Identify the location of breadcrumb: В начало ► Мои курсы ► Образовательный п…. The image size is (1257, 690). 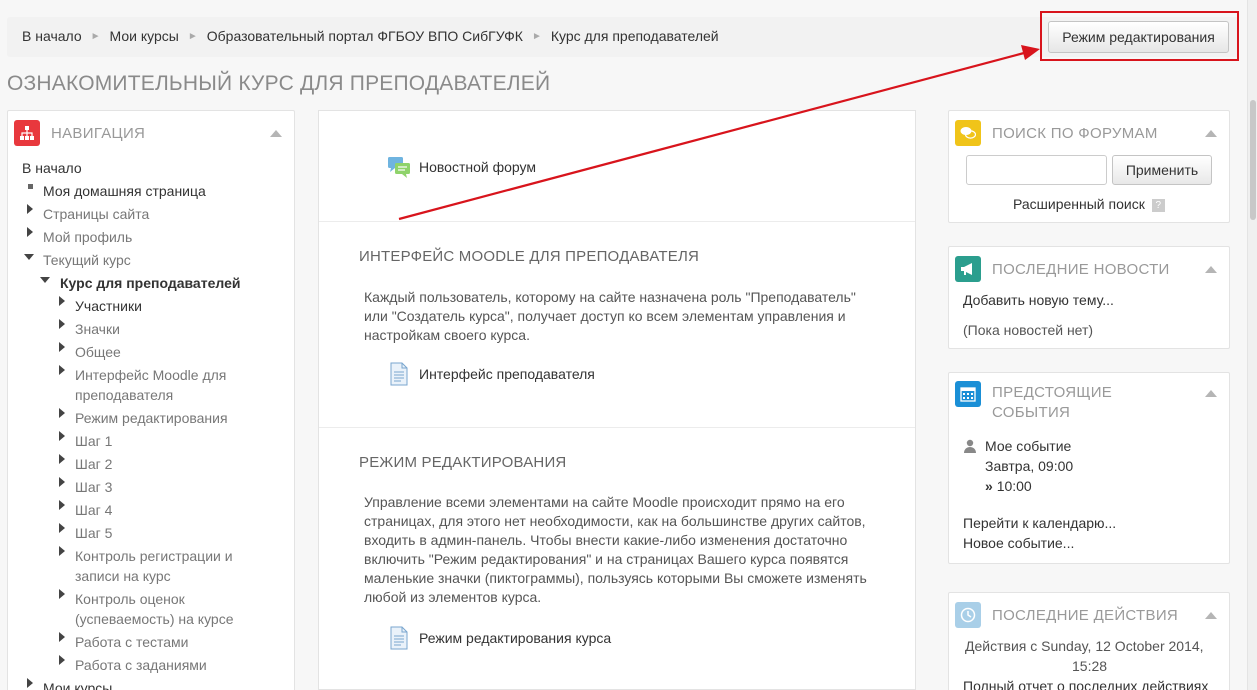
(370, 36).